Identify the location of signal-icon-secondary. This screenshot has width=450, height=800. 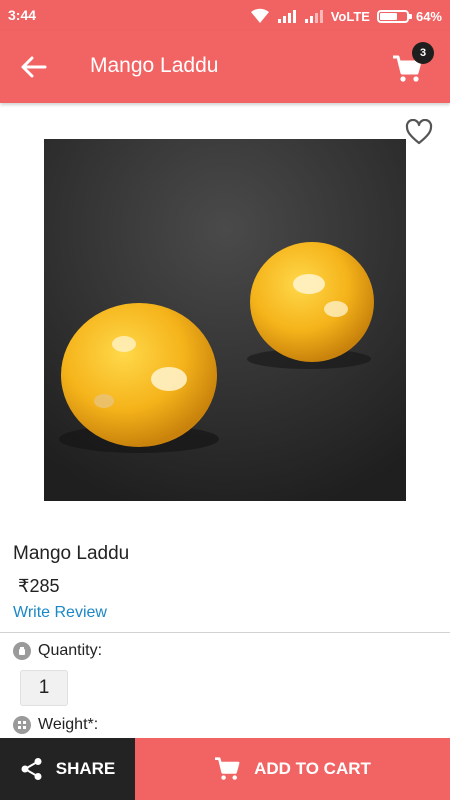
(313, 16).